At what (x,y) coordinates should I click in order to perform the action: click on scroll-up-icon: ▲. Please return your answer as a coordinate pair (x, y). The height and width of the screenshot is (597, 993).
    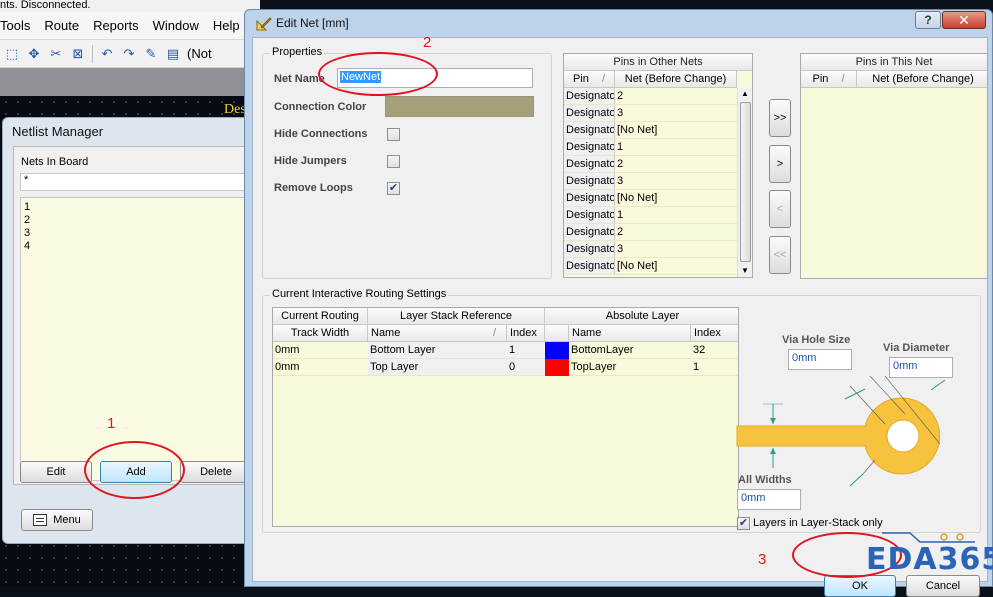
    Looking at the image, I should click on (745, 93).